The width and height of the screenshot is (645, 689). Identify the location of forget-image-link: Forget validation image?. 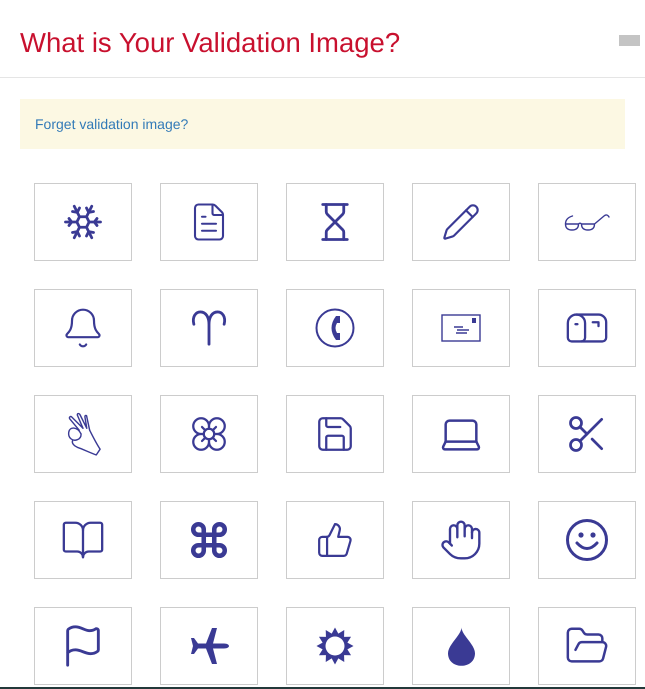
(111, 124).